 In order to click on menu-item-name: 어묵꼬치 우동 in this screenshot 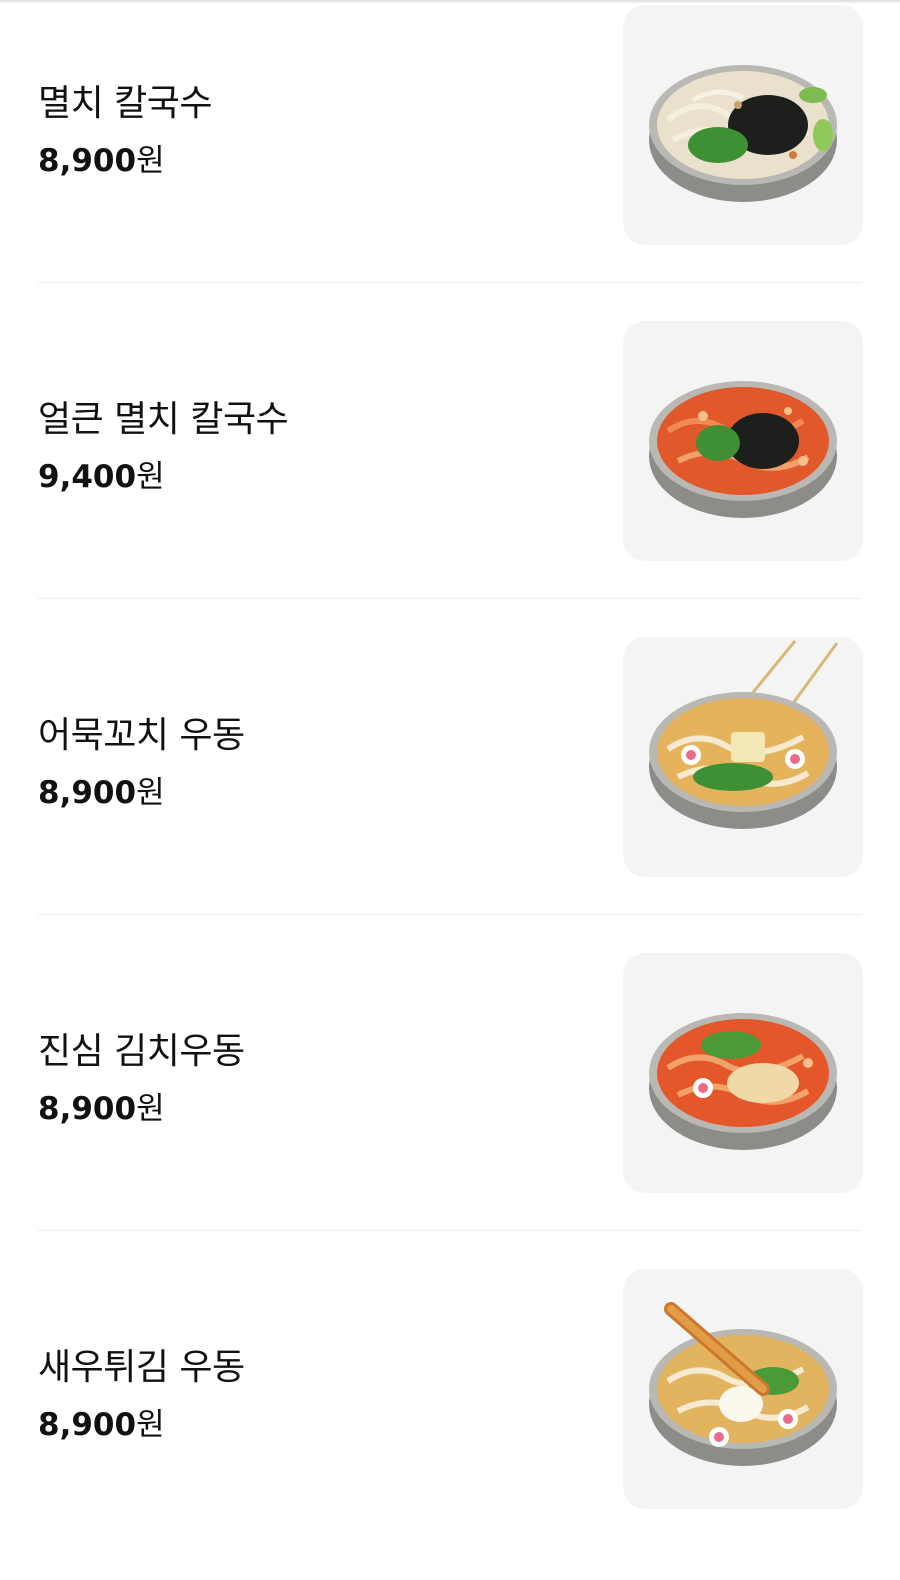, I will do `click(141, 735)`.